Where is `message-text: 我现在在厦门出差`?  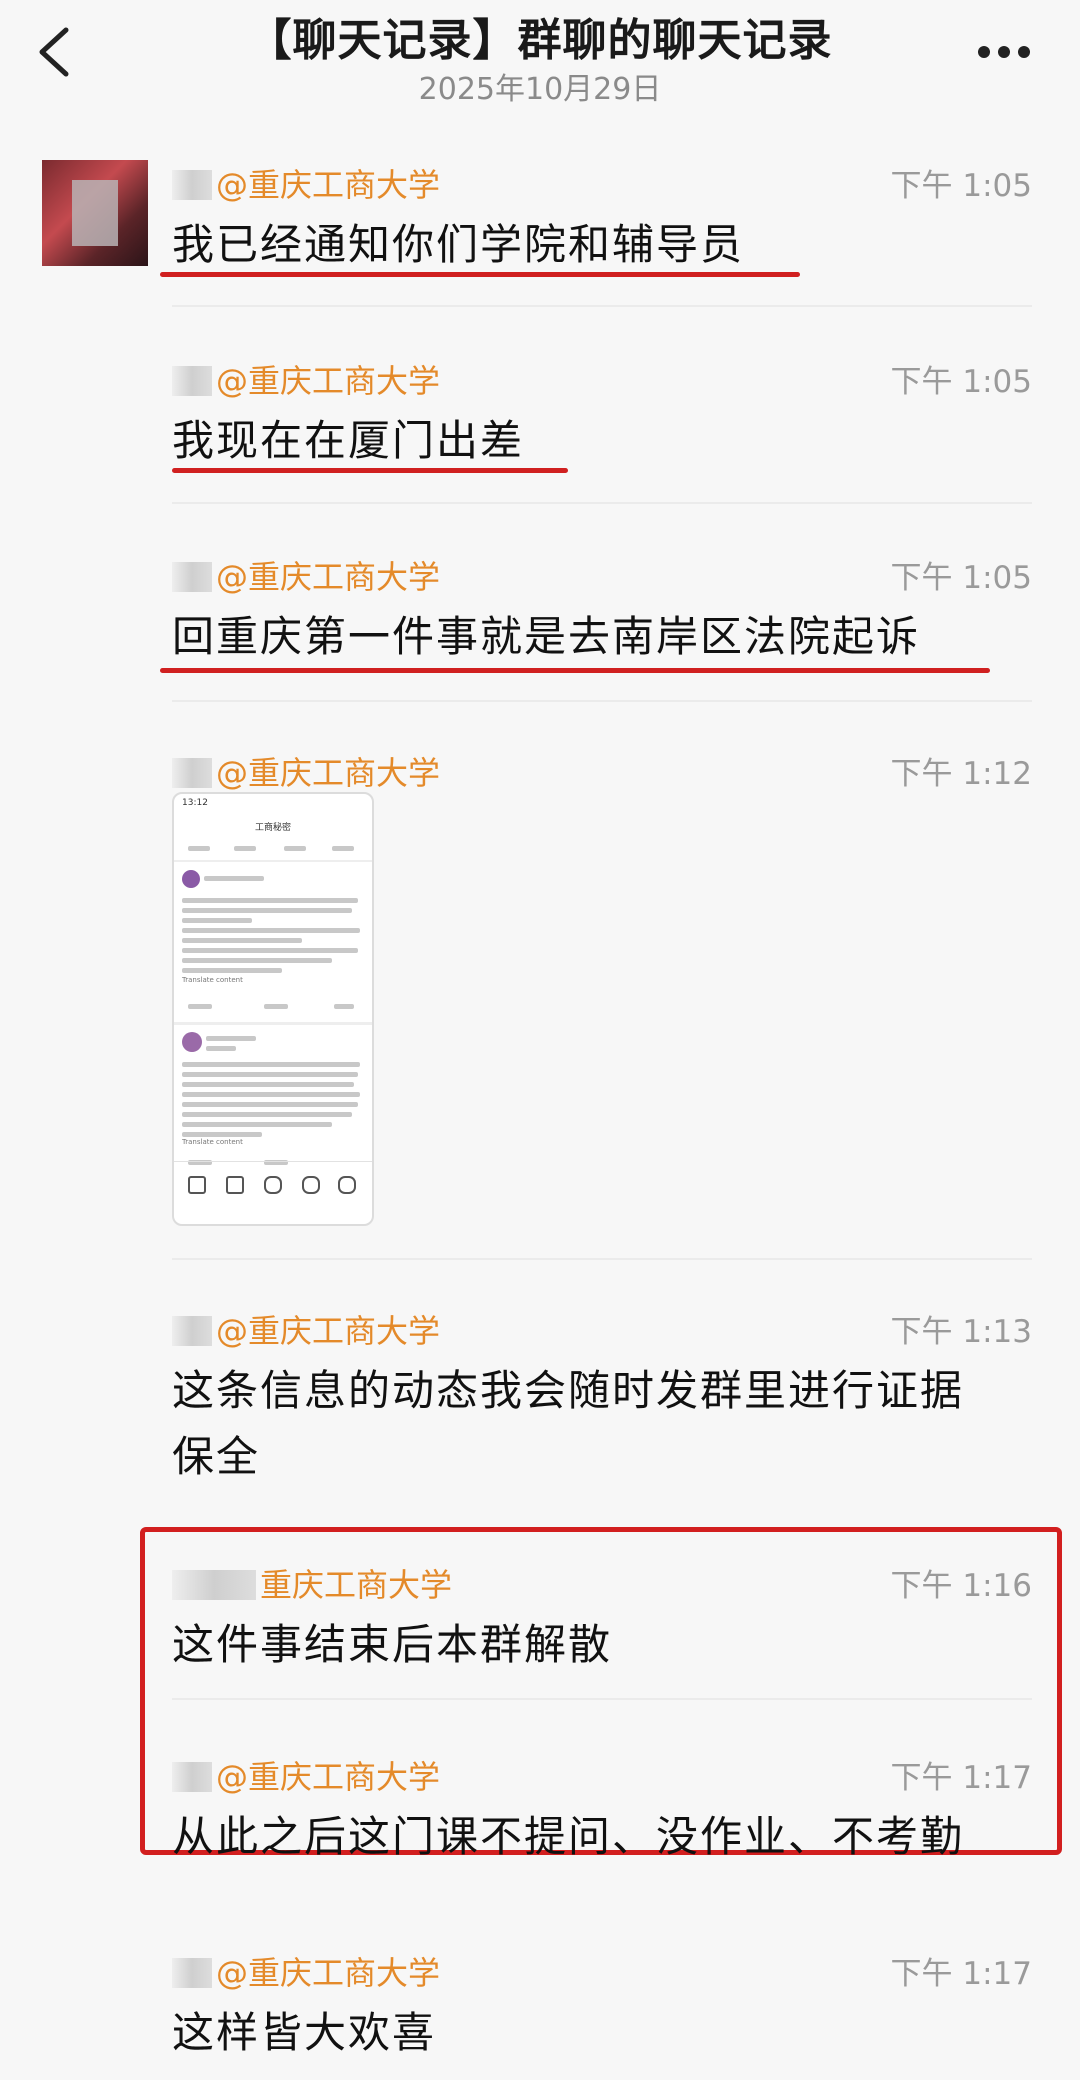 message-text: 我现在在厦门出差 is located at coordinates (348, 440).